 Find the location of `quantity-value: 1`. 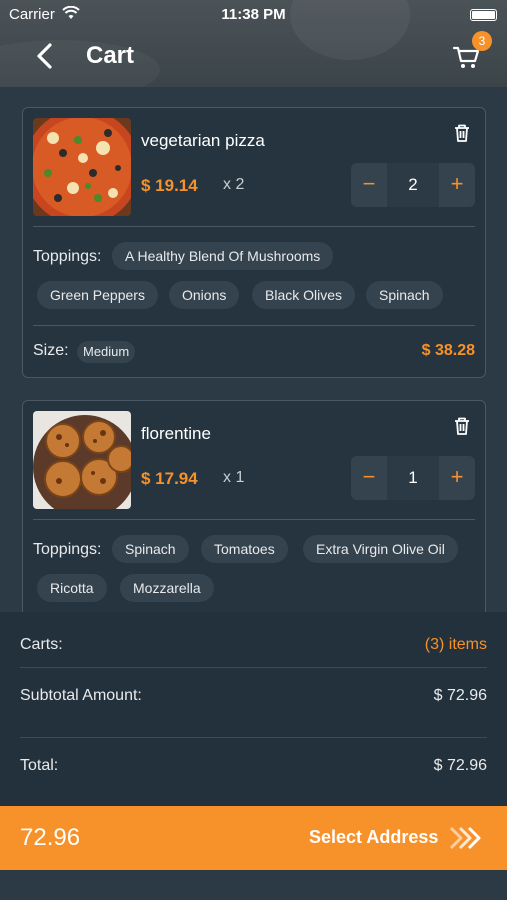

quantity-value: 1 is located at coordinates (413, 478).